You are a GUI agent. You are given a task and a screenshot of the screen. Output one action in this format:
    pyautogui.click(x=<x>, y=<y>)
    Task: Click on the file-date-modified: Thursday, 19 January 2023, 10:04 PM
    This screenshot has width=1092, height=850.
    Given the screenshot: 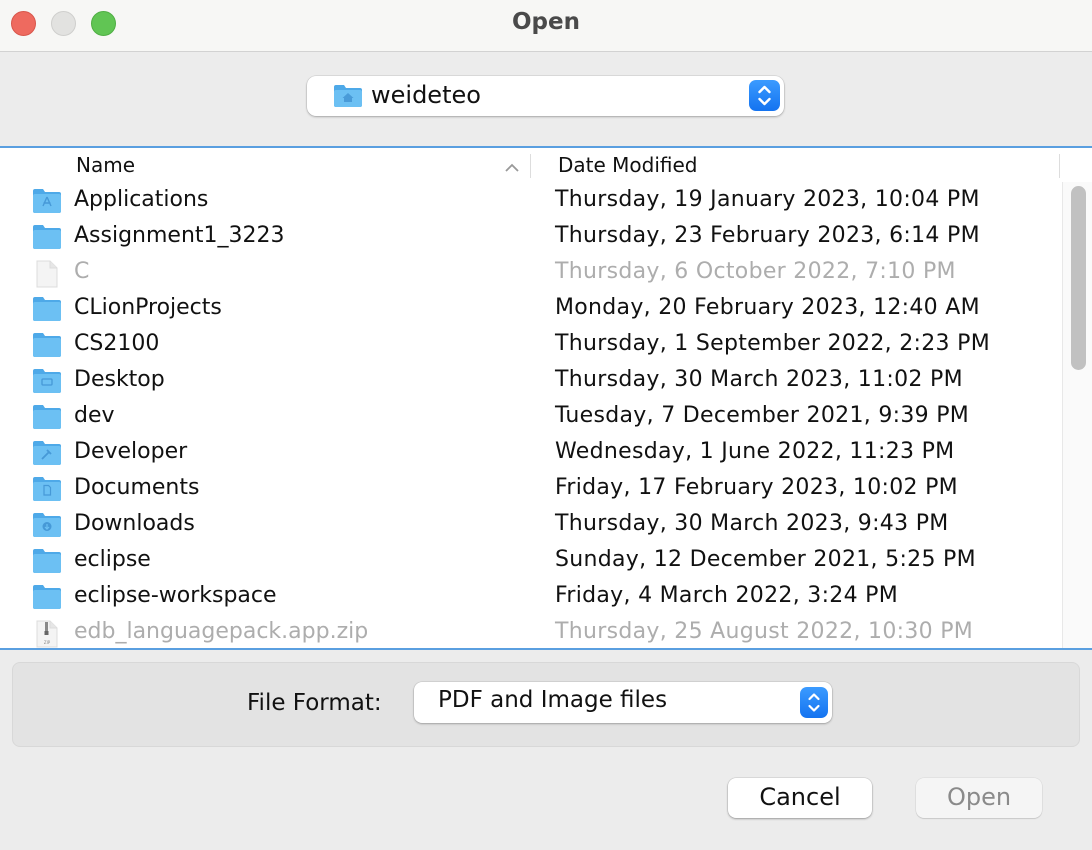 What is the action you would take?
    pyautogui.click(x=767, y=199)
    